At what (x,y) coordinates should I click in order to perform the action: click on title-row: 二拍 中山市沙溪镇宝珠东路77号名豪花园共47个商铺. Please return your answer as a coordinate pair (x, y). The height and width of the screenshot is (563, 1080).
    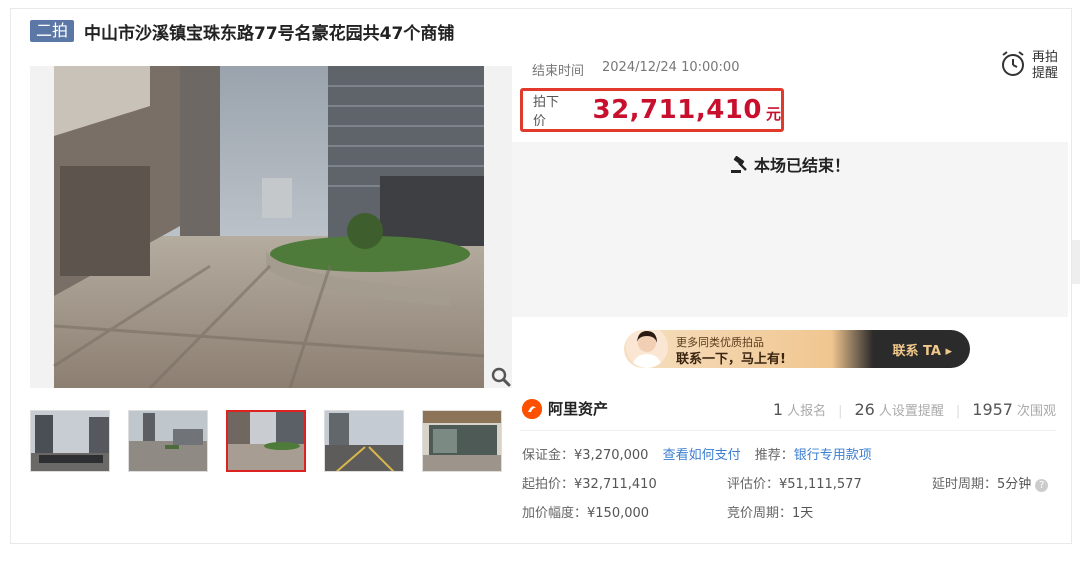
    Looking at the image, I should click on (242, 31).